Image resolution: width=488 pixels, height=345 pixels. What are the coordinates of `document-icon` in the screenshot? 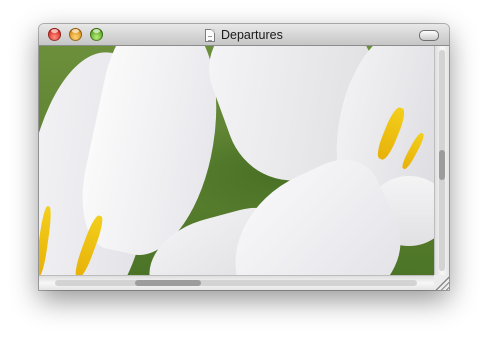 It's located at (210, 35).